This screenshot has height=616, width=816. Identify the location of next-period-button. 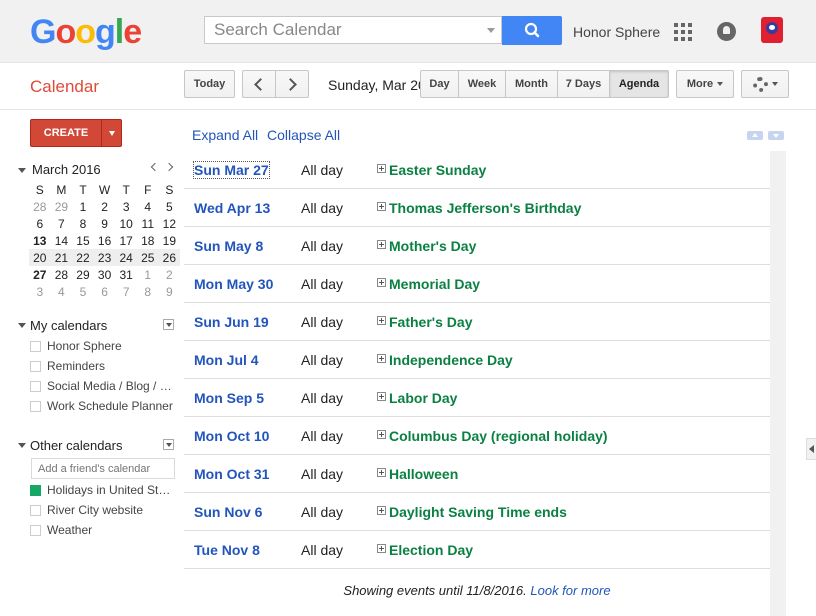
(292, 84).